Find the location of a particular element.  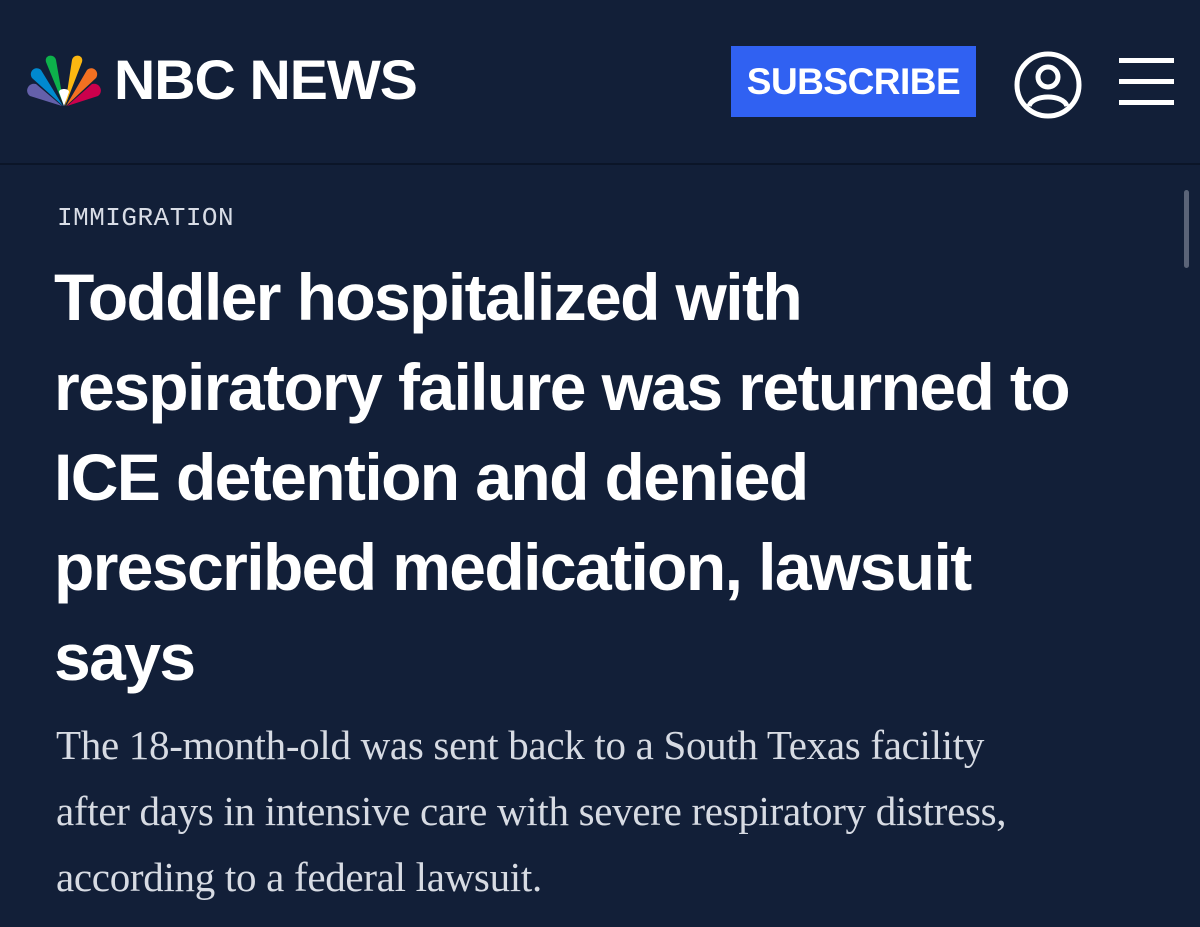

user-circle-icon is located at coordinates (1048, 85).